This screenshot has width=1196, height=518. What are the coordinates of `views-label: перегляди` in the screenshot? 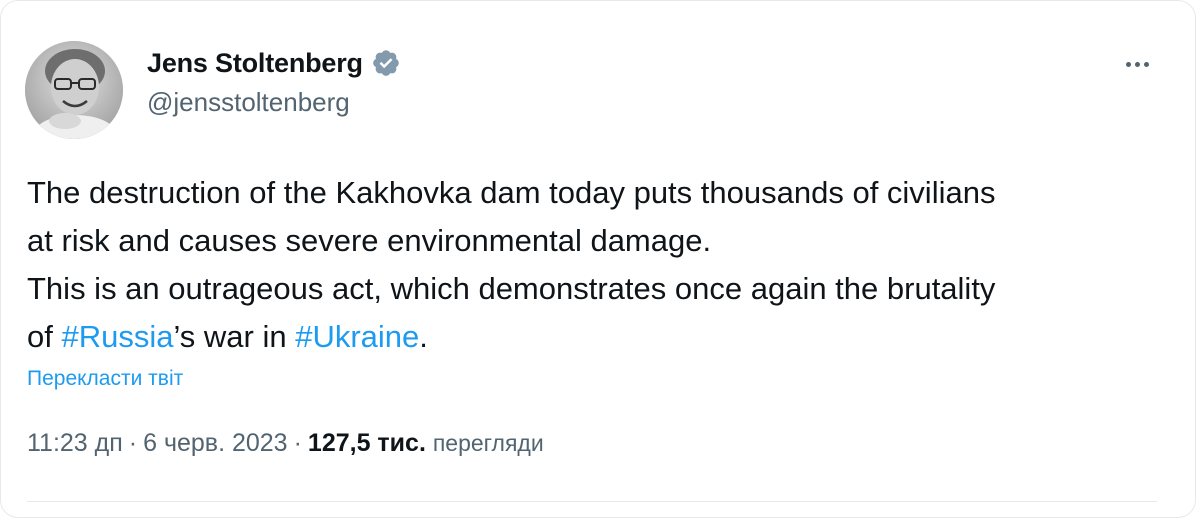 It's located at (488, 443).